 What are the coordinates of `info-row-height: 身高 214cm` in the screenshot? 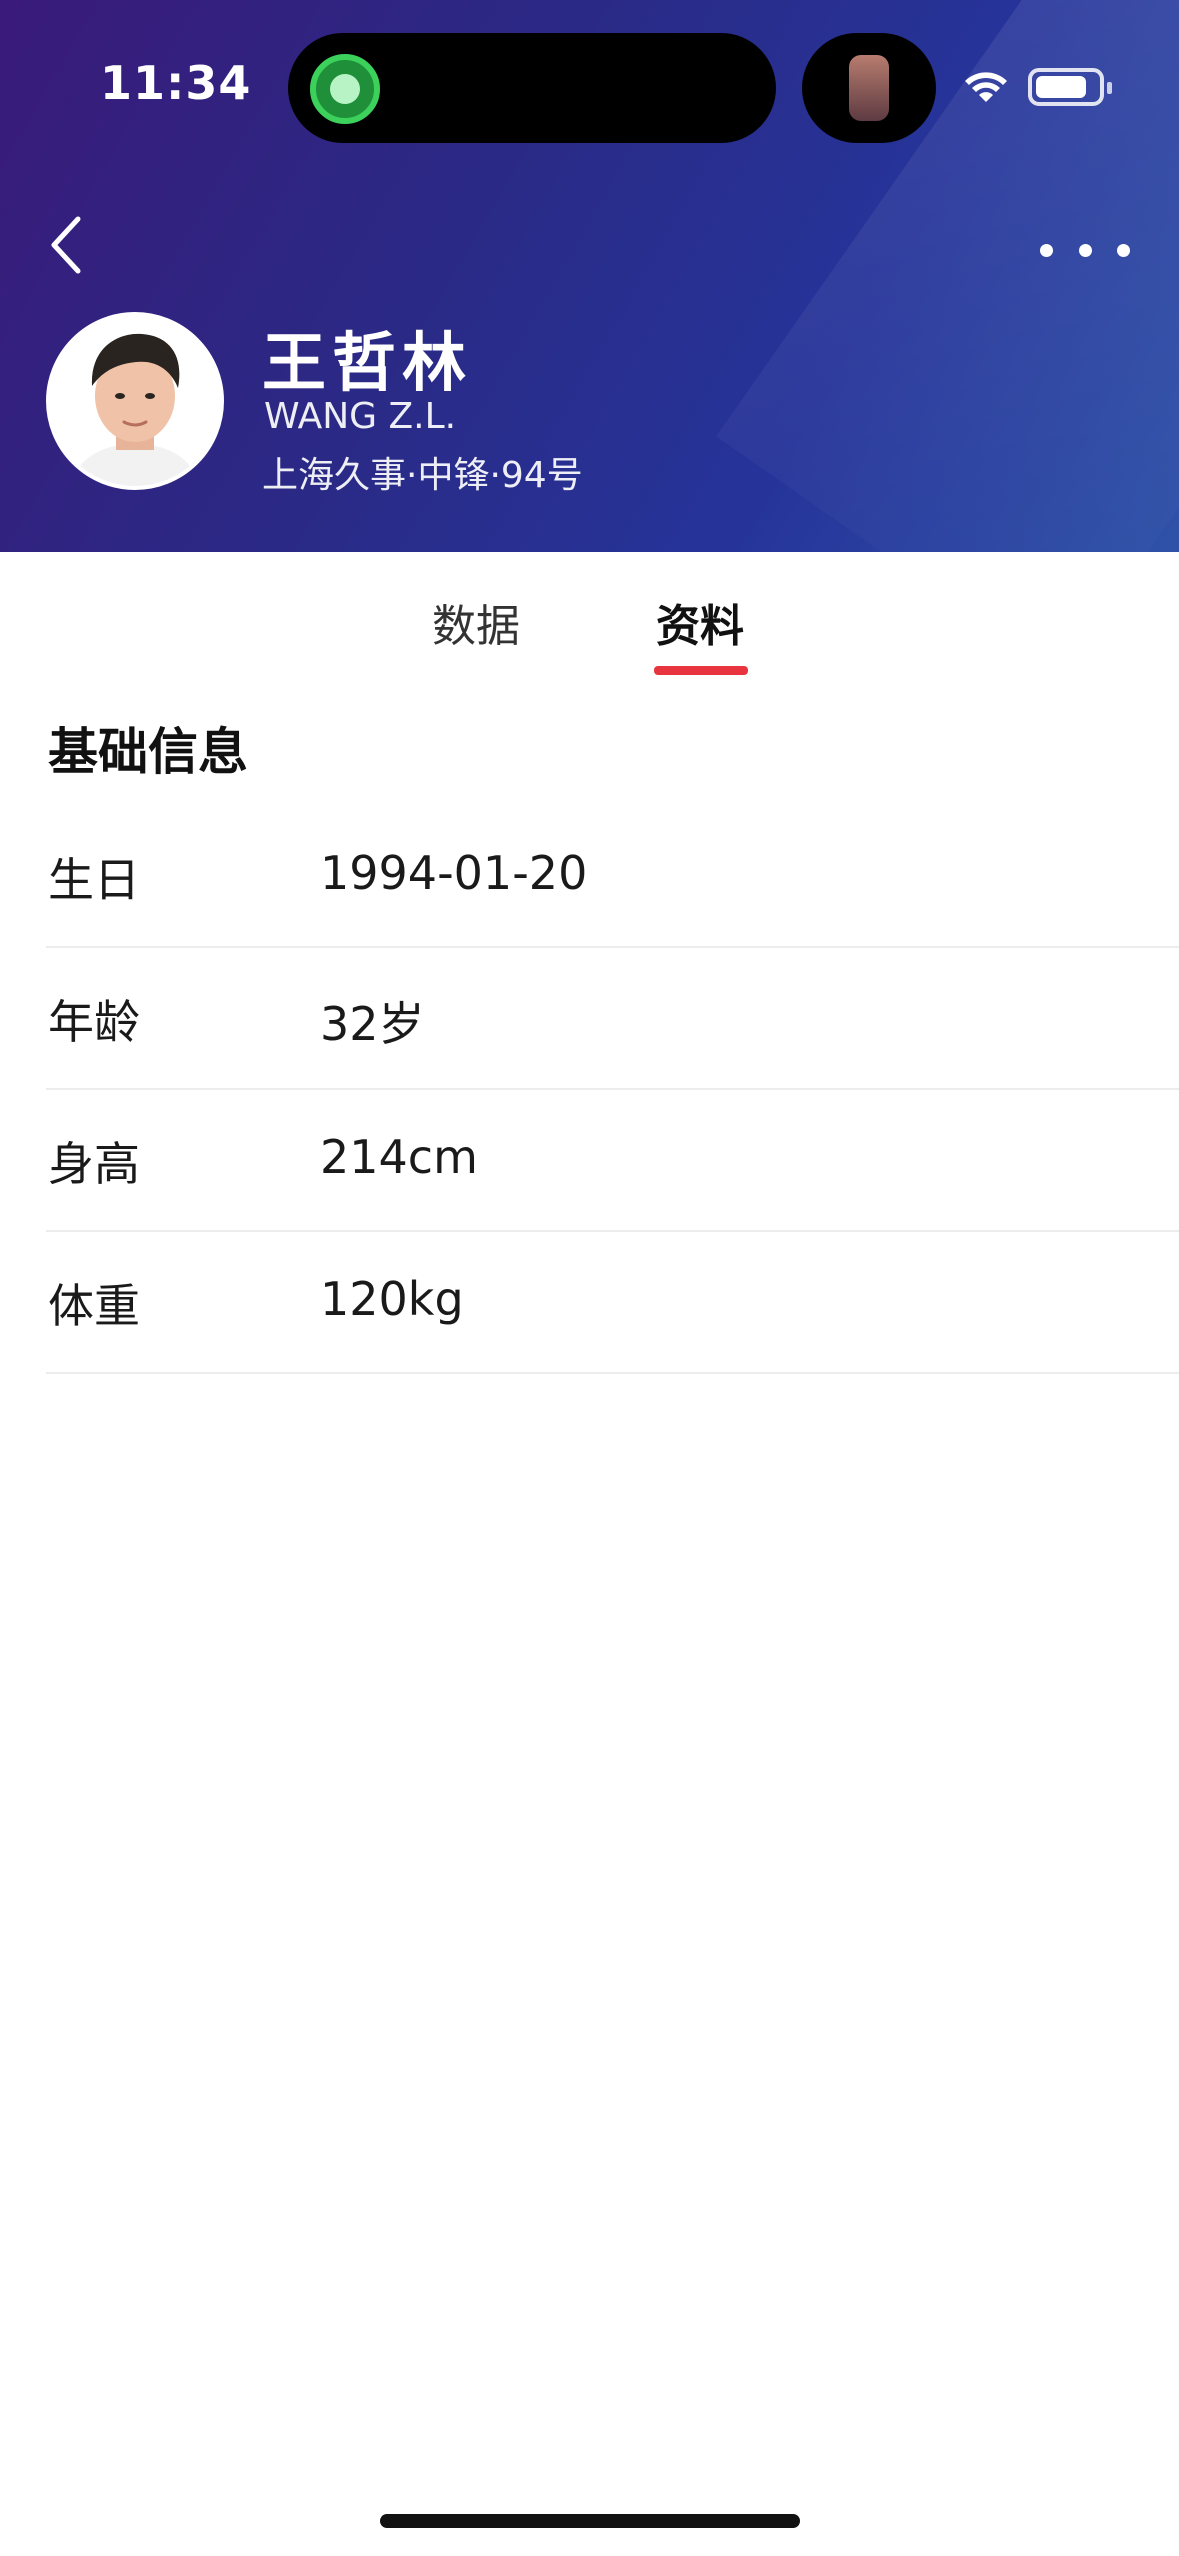 It's located at (612, 1161).